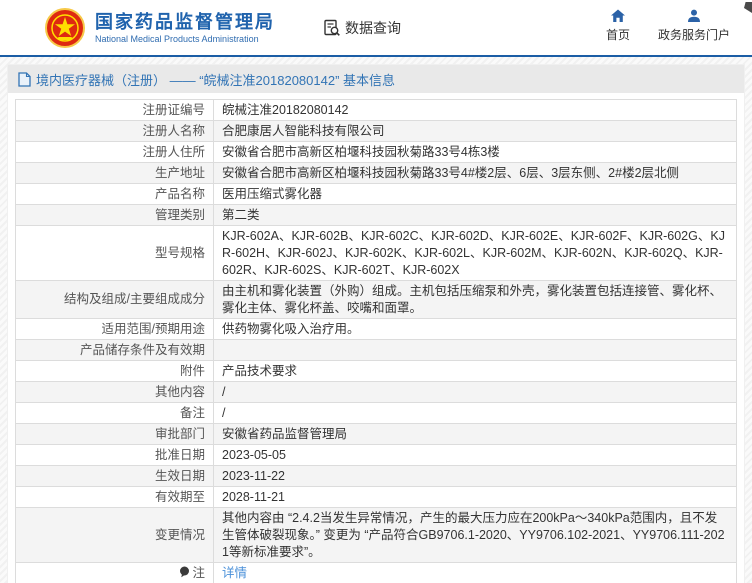 The height and width of the screenshot is (583, 752). I want to click on row-label: 结构及组成/主要组成成分, so click(114, 299).